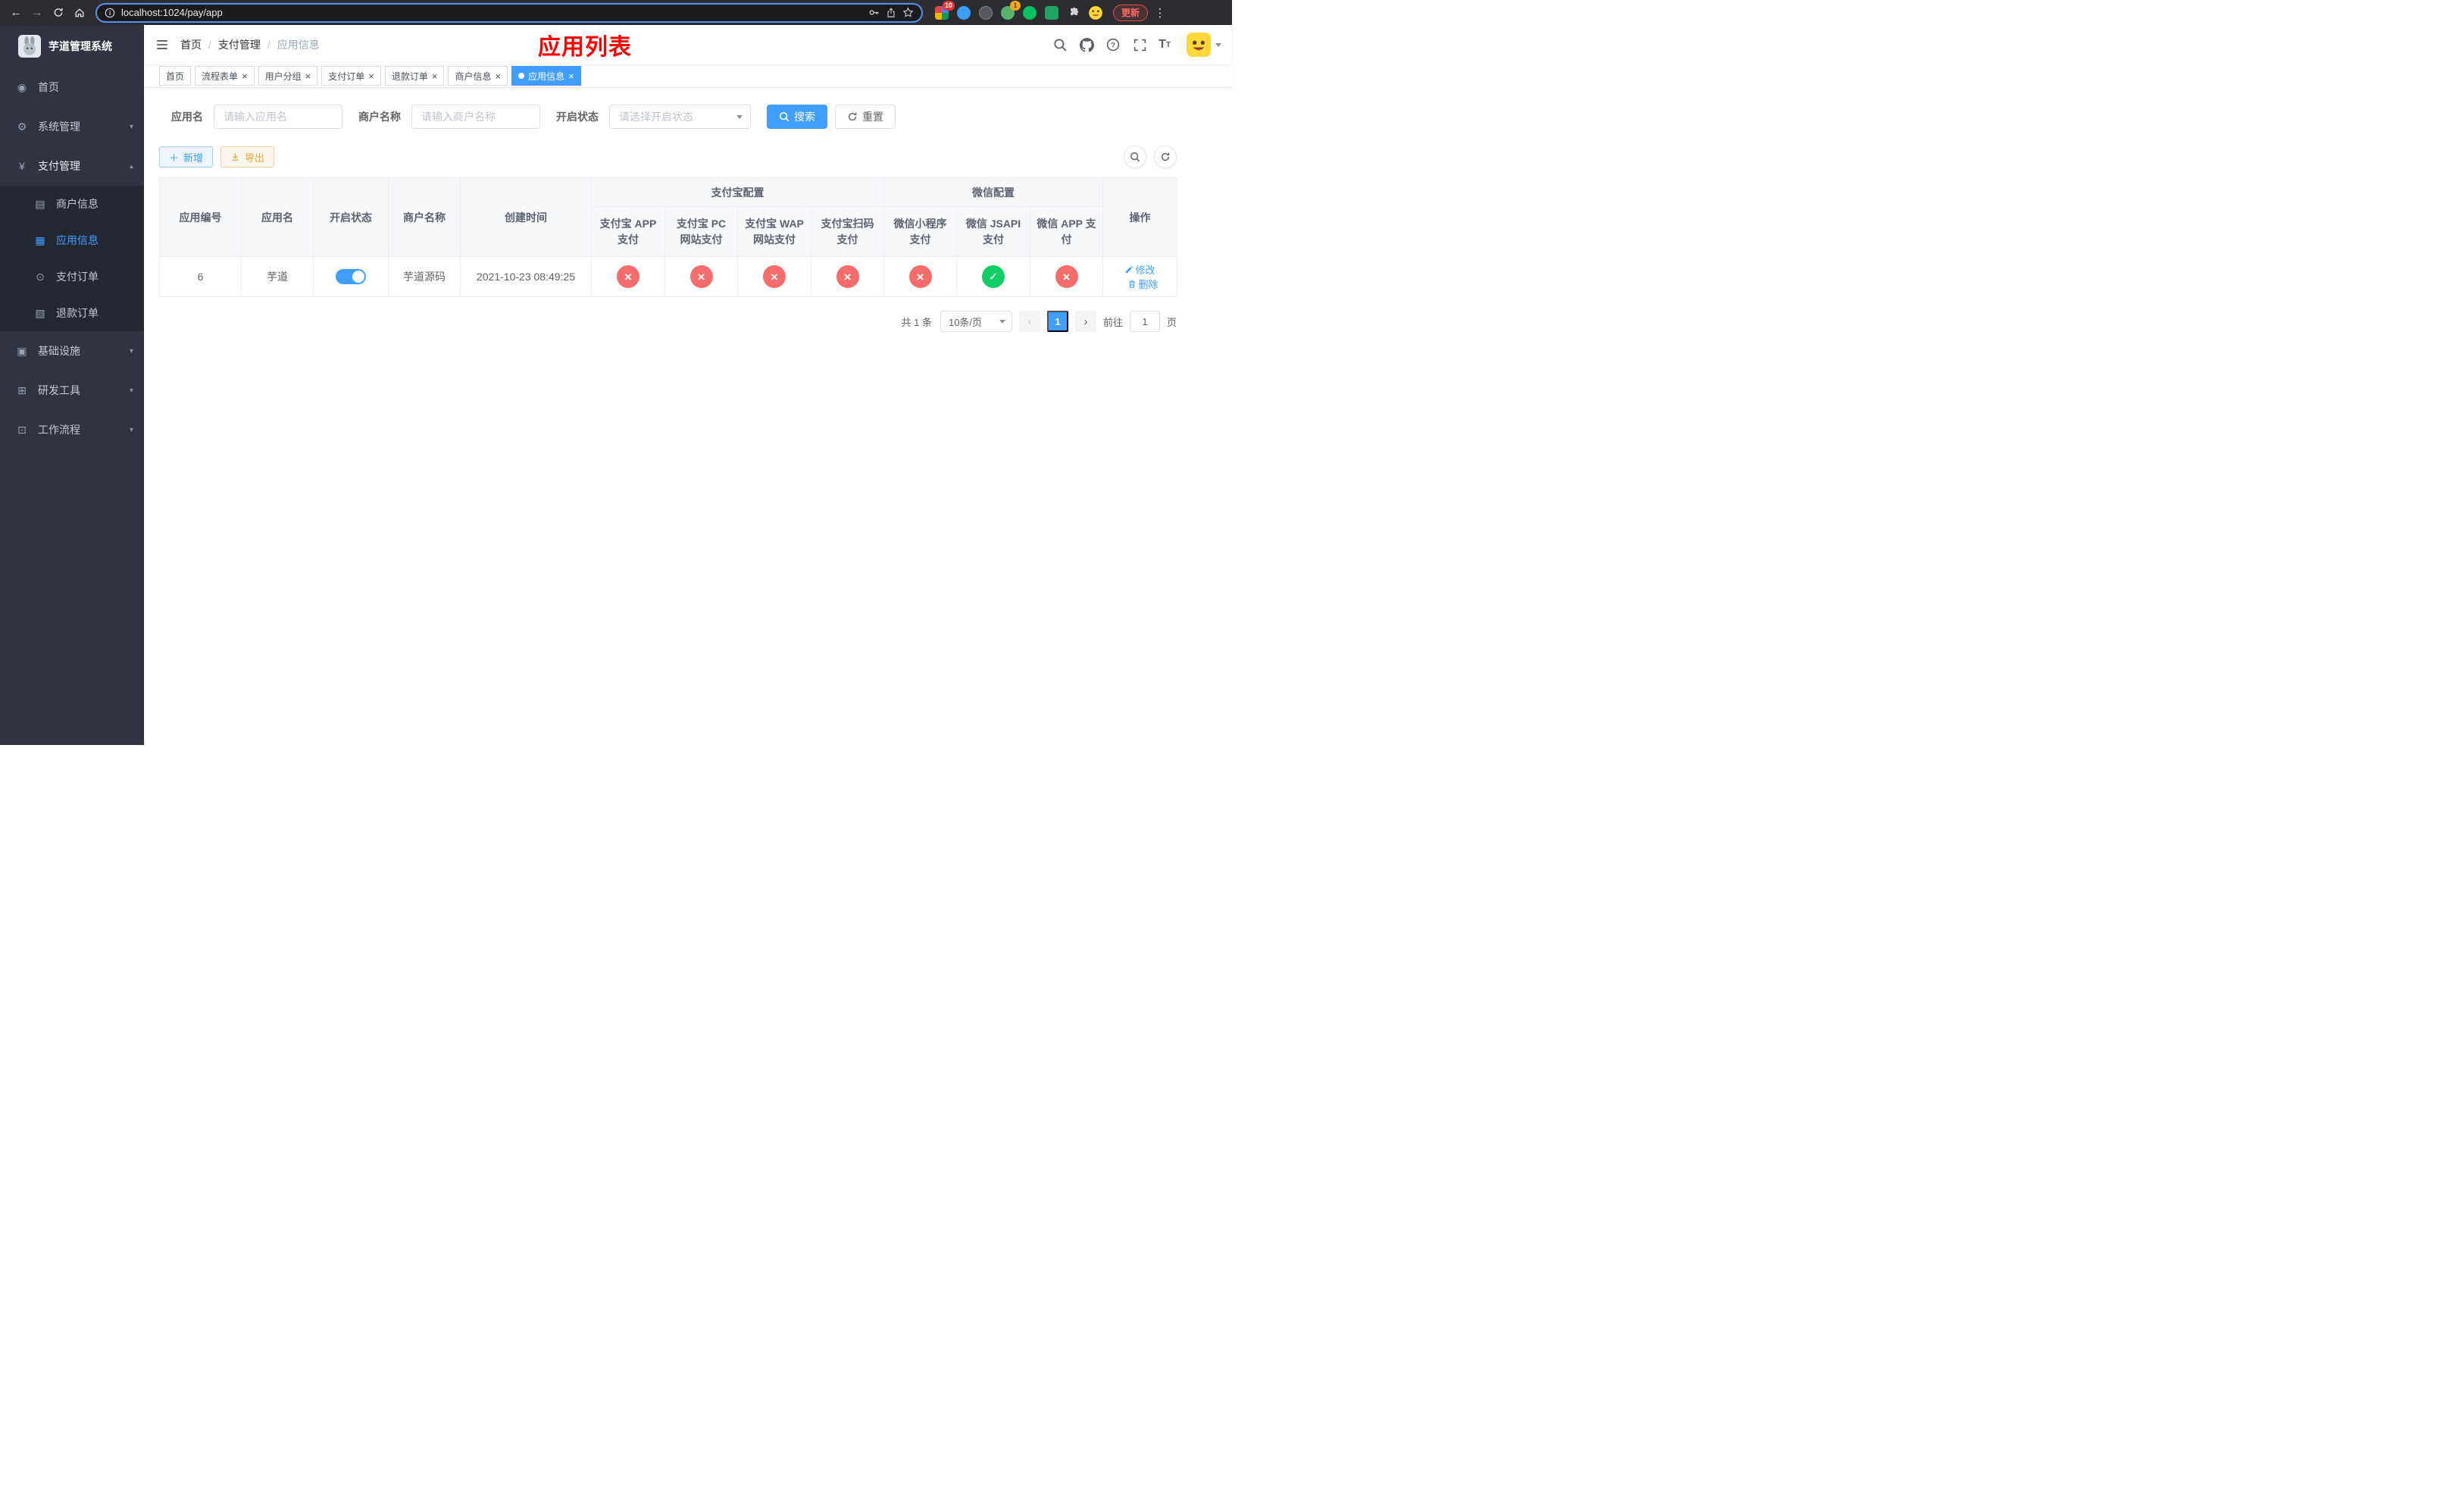 The width and height of the screenshot is (2464, 1490). Describe the element at coordinates (1113, 44) in the screenshot. I see `help-icon: ?` at that location.